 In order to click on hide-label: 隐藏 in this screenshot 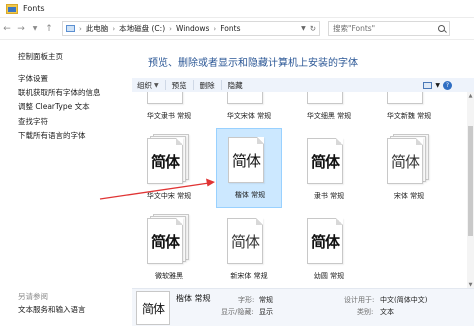, I will do `click(235, 85)`.